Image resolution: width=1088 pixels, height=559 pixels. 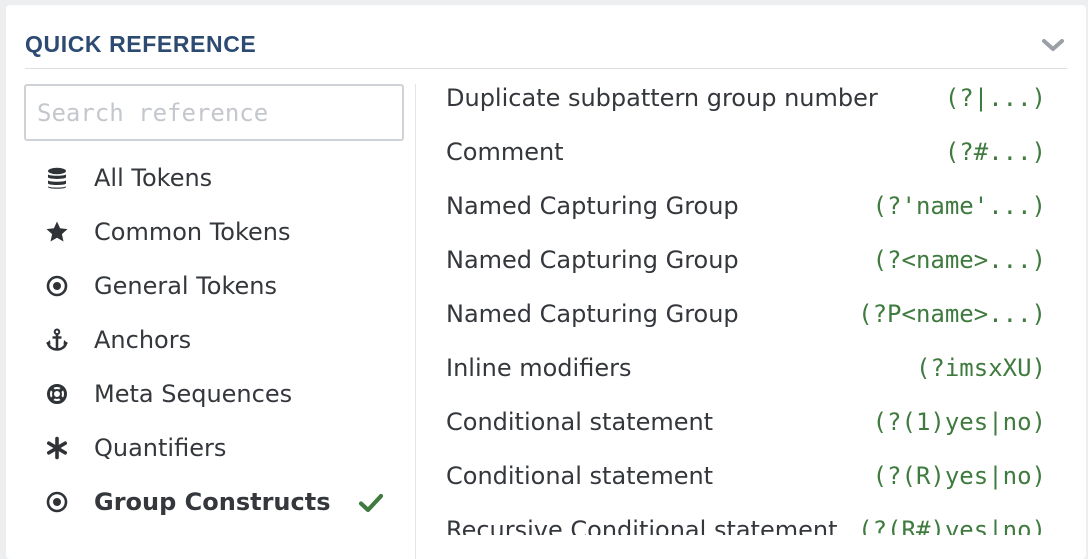 I want to click on category-quantifiers: Quantifiers, so click(x=214, y=448).